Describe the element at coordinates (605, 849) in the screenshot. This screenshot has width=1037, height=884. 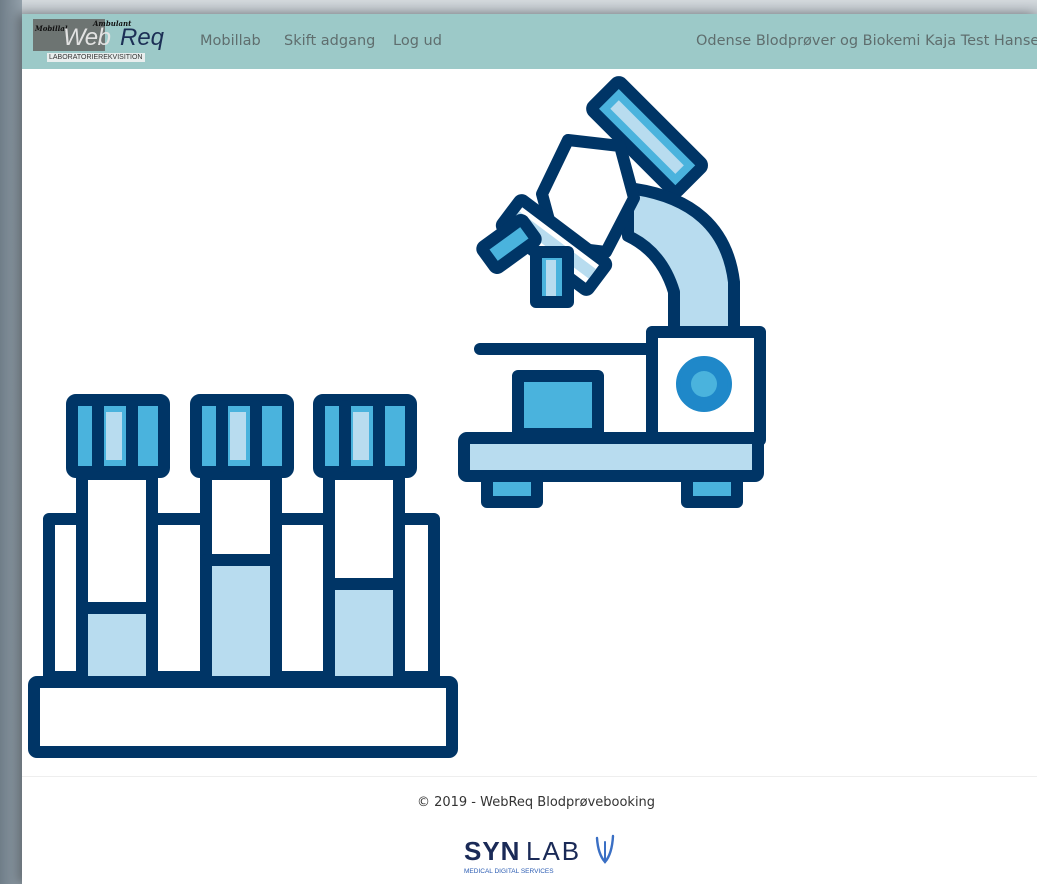
I see `synlab-mark-icon` at that location.